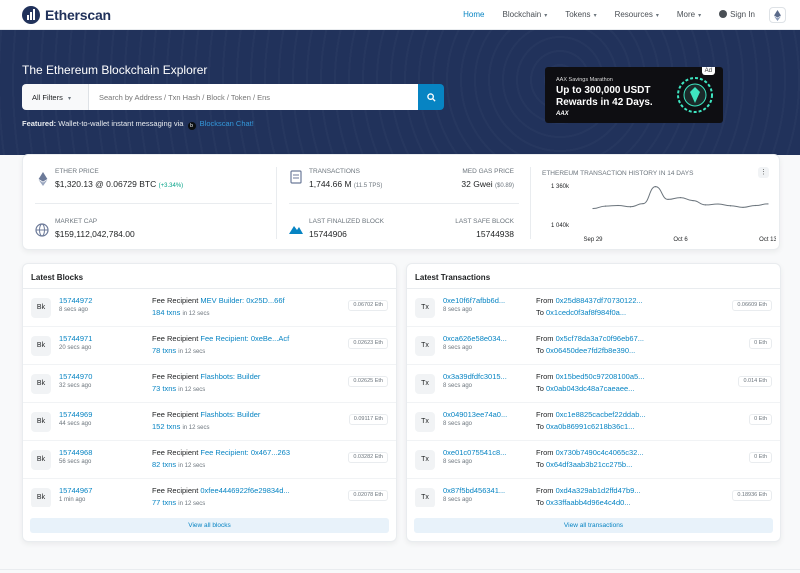 This screenshot has width=800, height=573. Describe the element at coordinates (525, 14) in the screenshot. I see `nav-blockchain: Blockchain ▾` at that location.